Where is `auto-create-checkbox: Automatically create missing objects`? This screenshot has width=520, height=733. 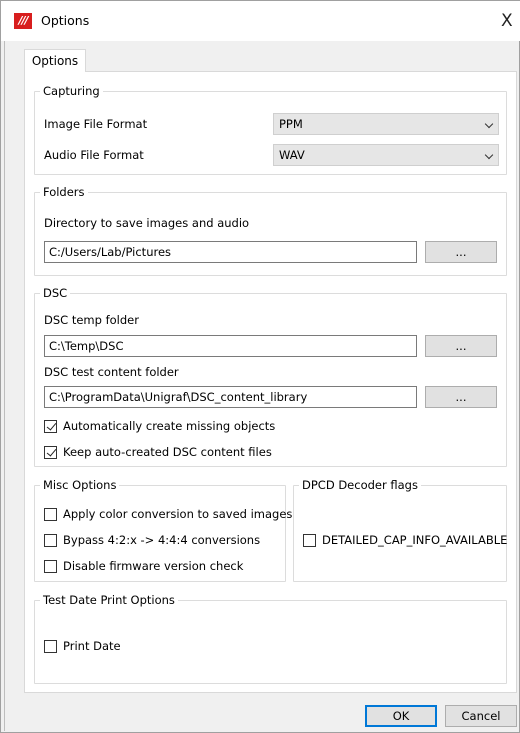
auto-create-checkbox: Automatically create missing objects is located at coordinates (159, 426).